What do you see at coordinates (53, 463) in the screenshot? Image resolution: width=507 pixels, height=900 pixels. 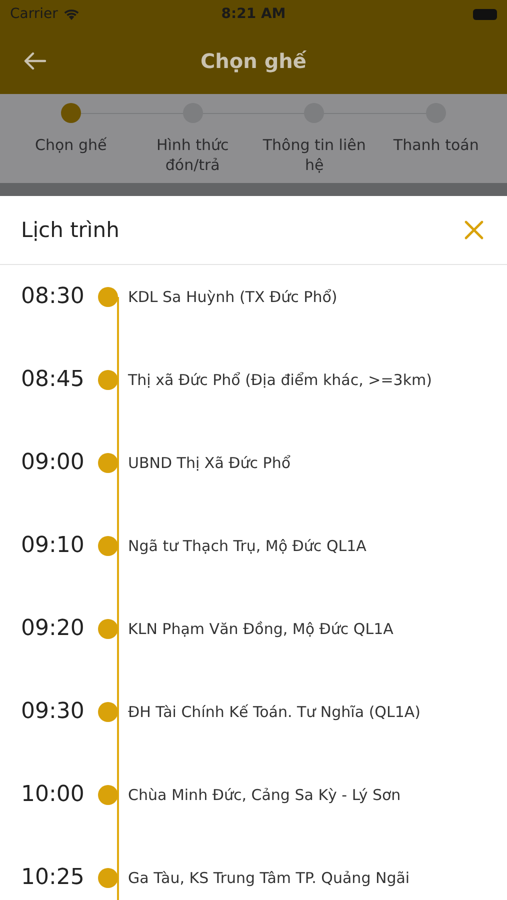 I see `stop-time: 09:00` at bounding box center [53, 463].